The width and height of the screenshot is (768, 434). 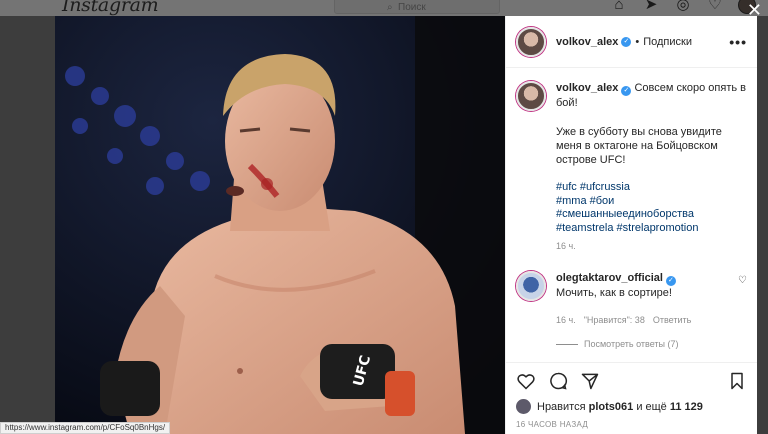 What do you see at coordinates (686, 407) in the screenshot?
I see `likes-count: 11 129` at bounding box center [686, 407].